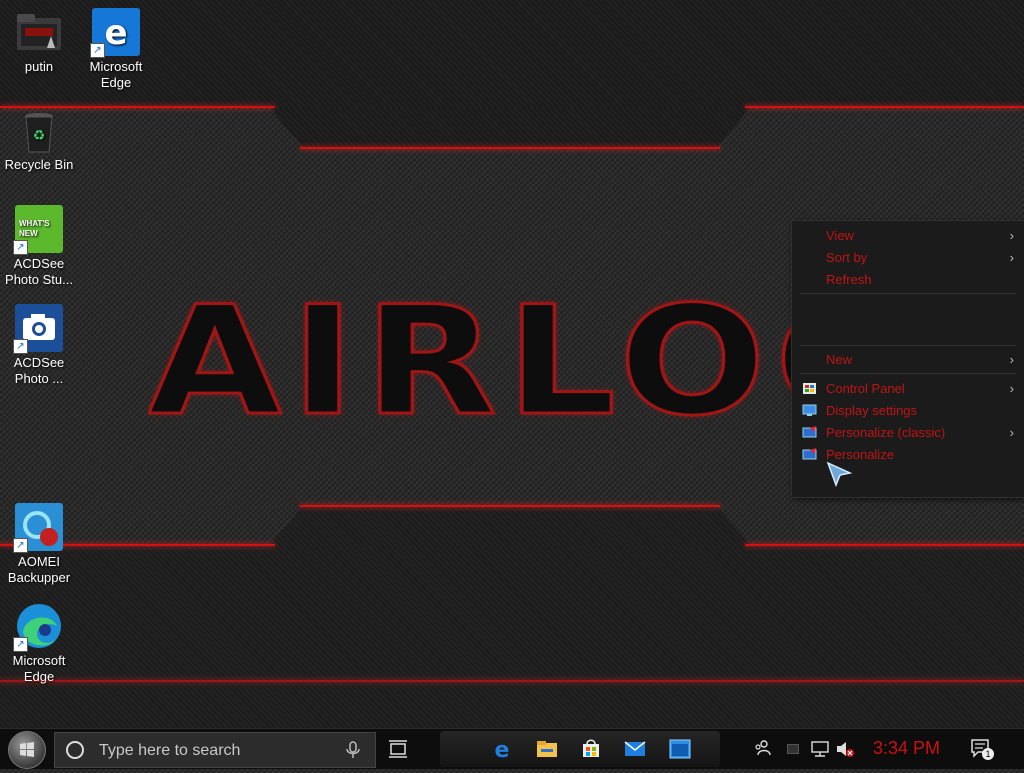  Describe the element at coordinates (820, 749) in the screenshot. I see `network-icon` at that location.